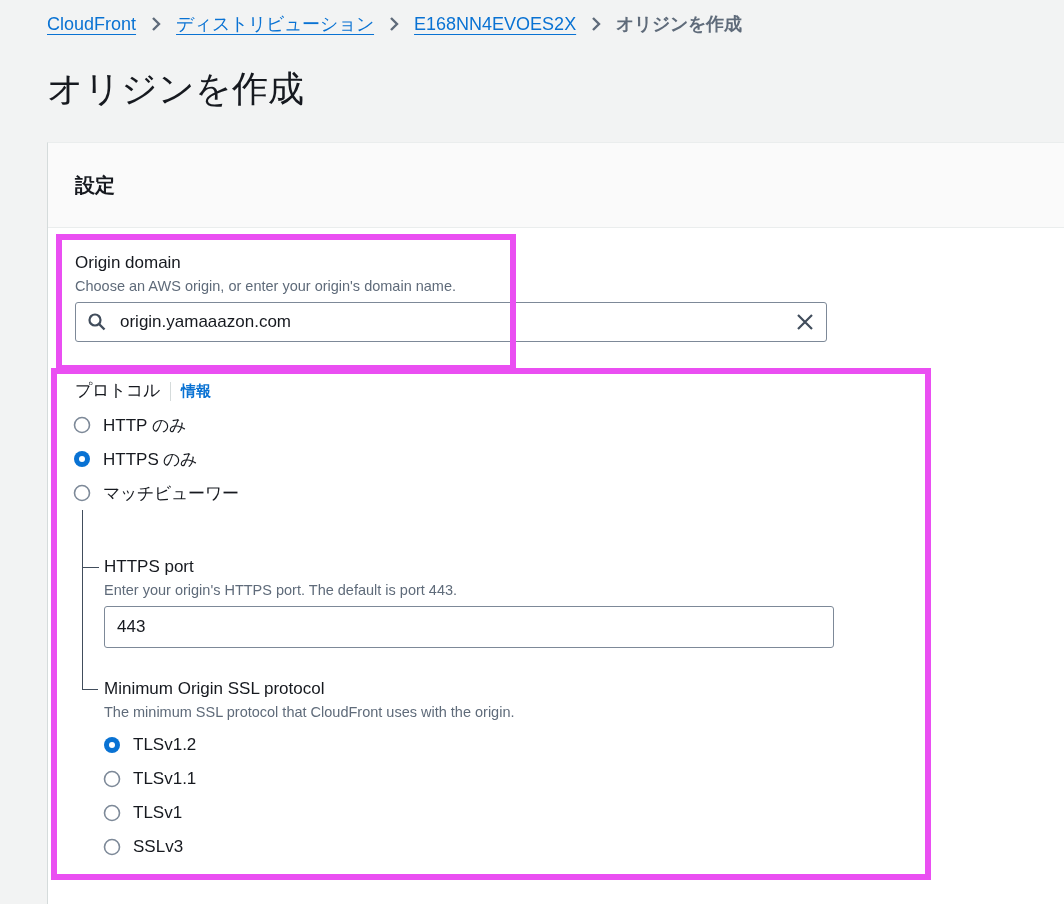  What do you see at coordinates (171, 493) in the screenshot?
I see `radio-label: マッチビューワー` at bounding box center [171, 493].